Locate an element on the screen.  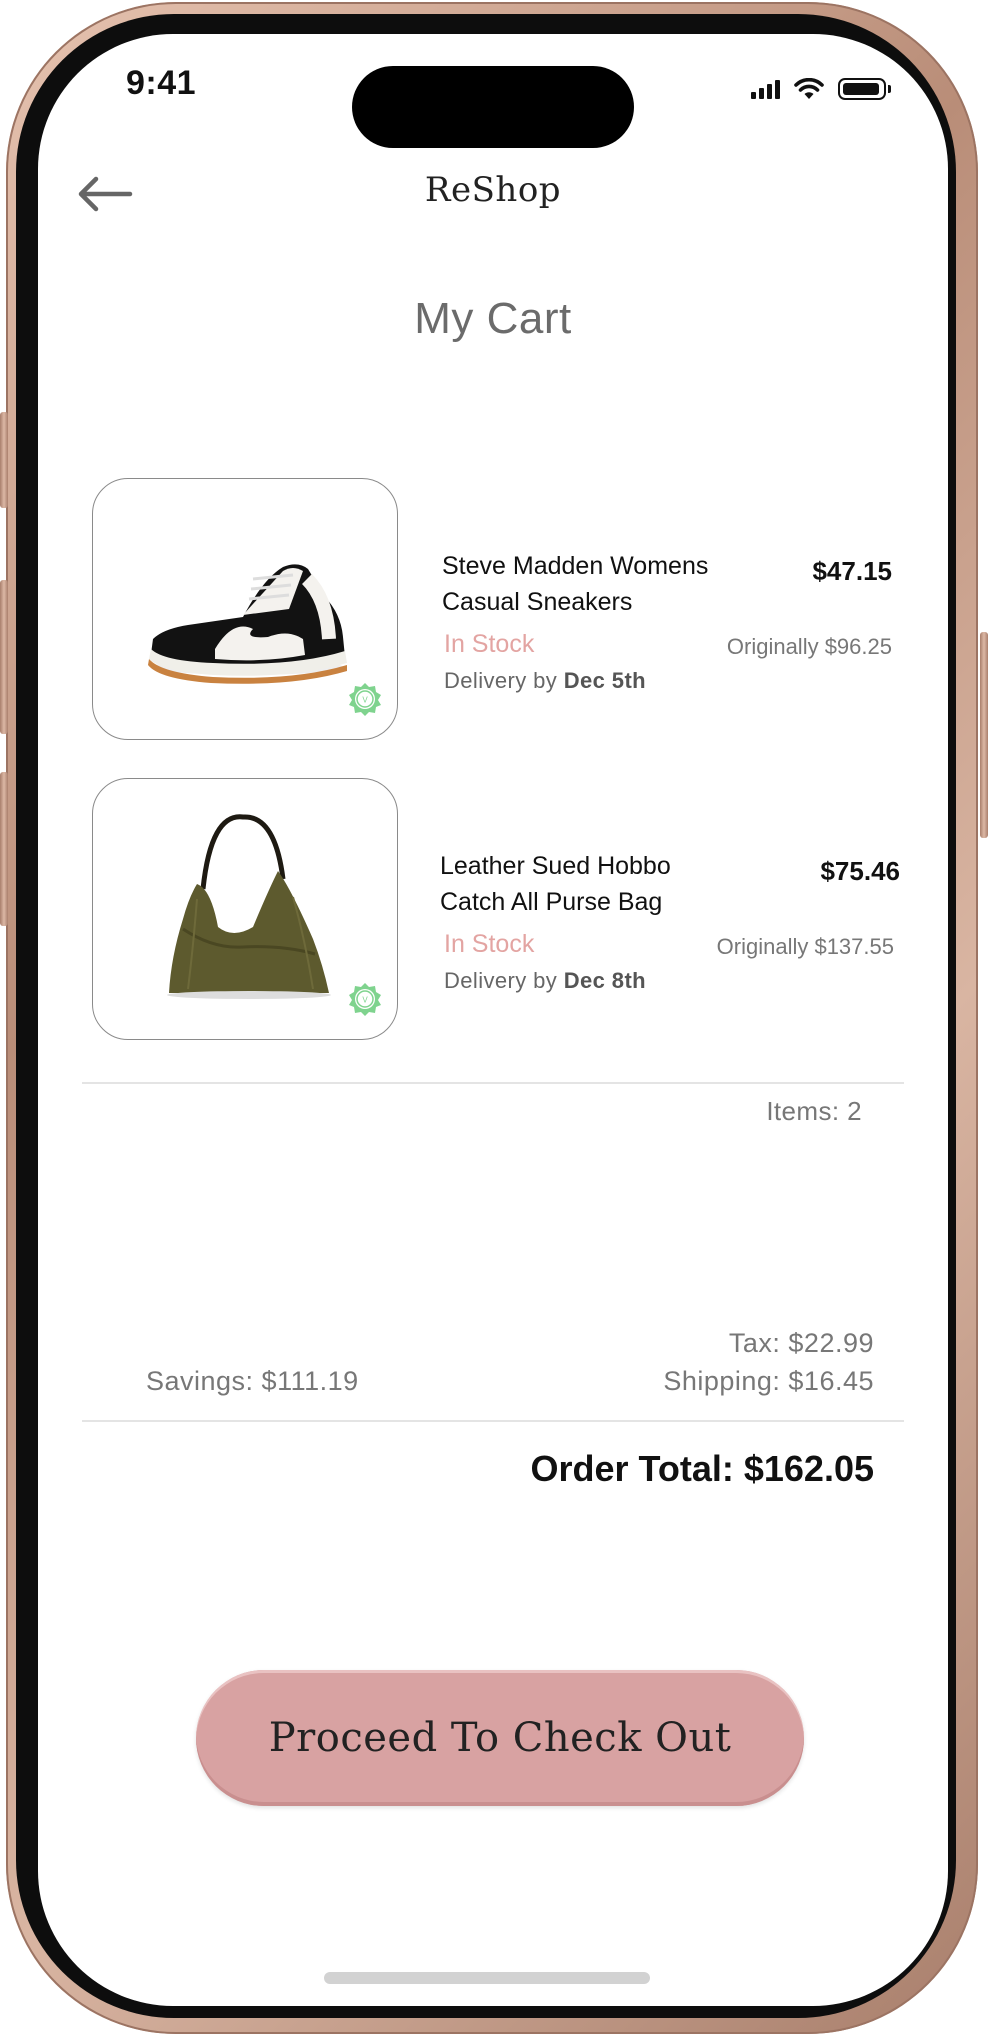
status-icons is located at coordinates (821, 89).